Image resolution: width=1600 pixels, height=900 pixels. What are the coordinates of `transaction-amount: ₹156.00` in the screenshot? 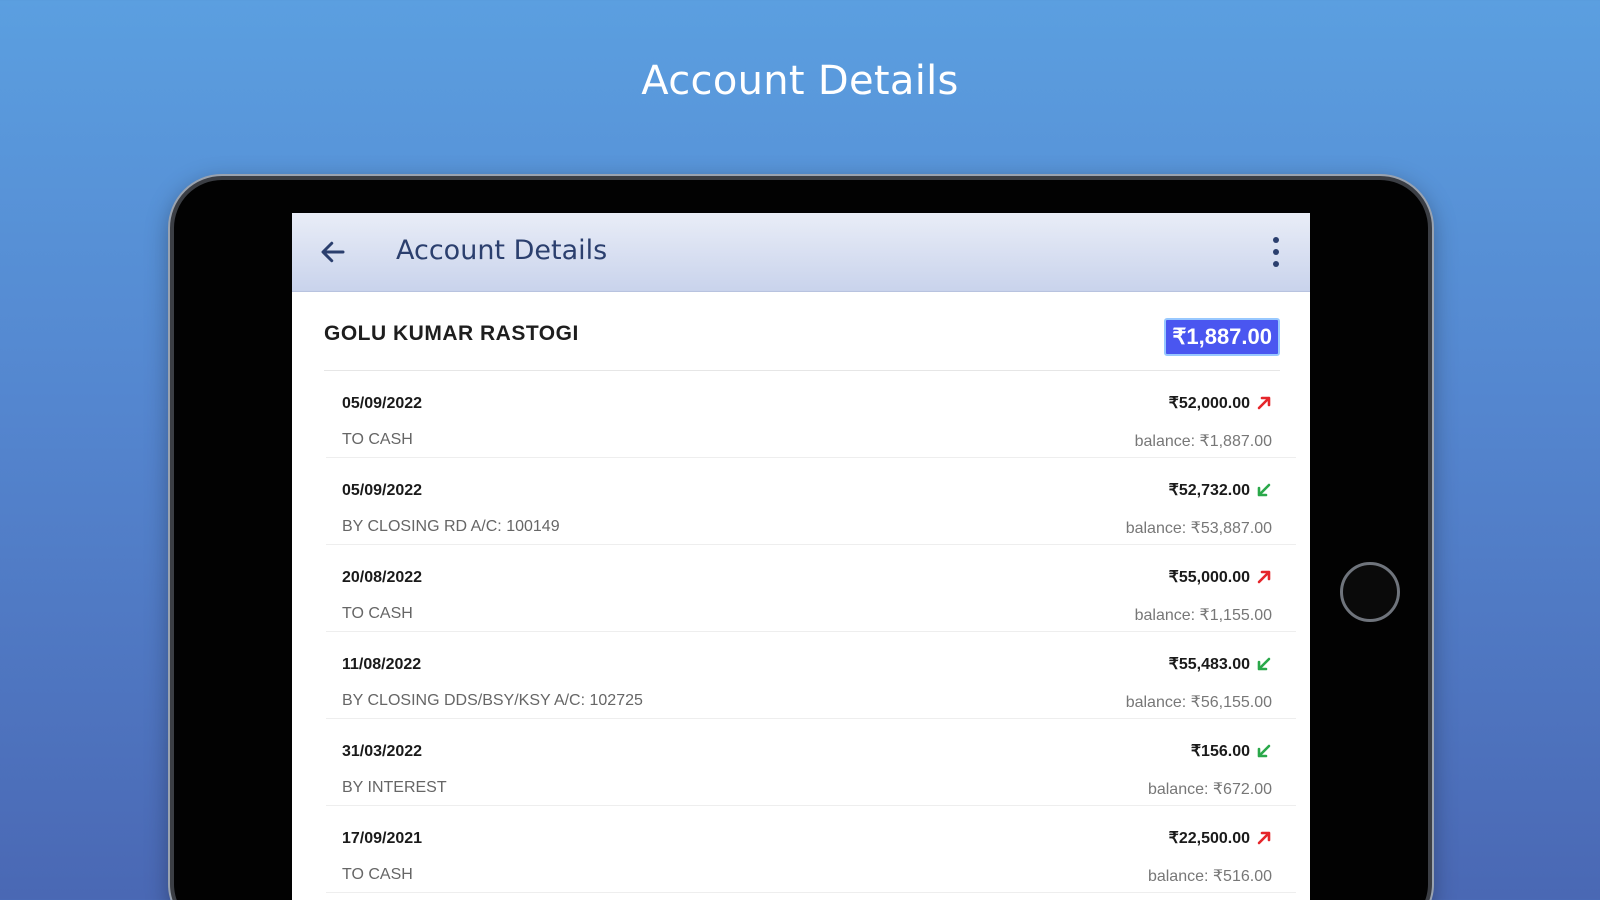 It's located at (1220, 751).